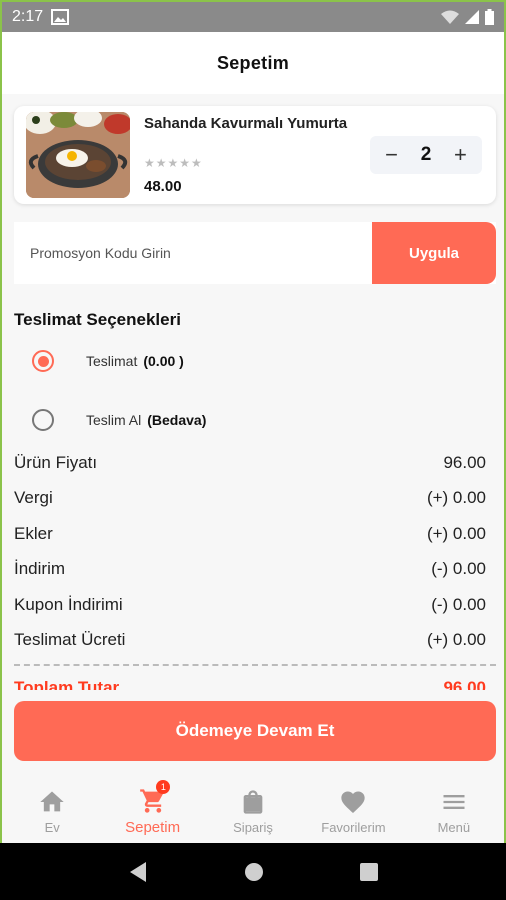 The width and height of the screenshot is (506, 900). Describe the element at coordinates (138, 872) in the screenshot. I see `back-icon` at that location.